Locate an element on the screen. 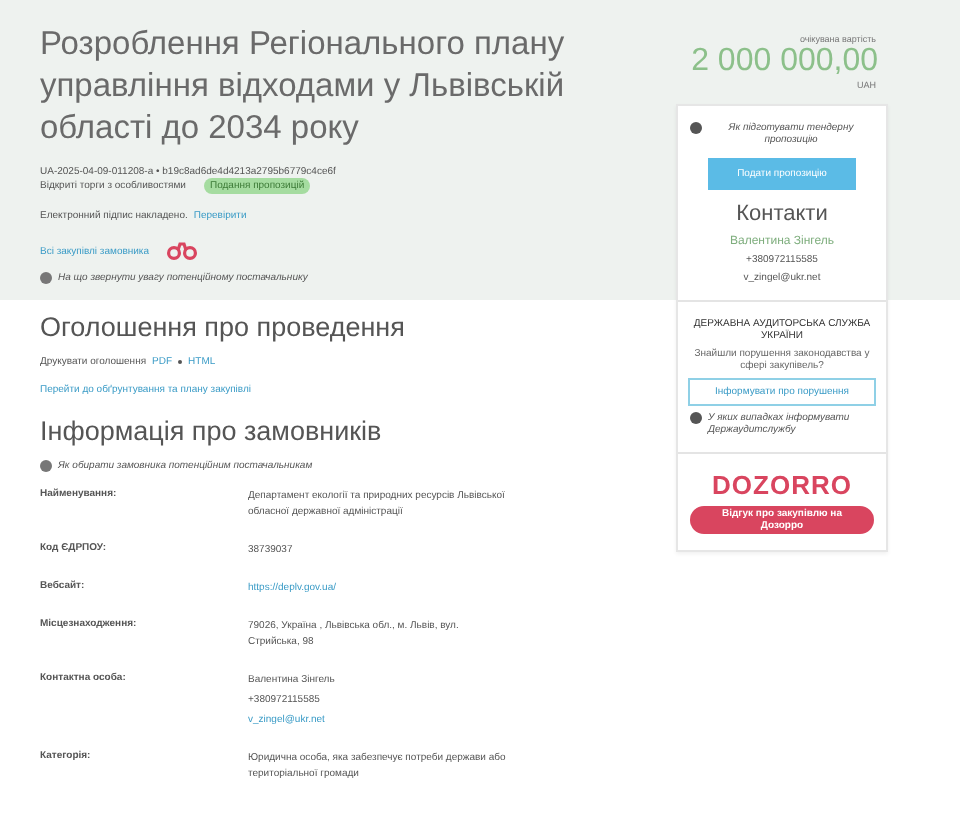 The height and width of the screenshot is (836, 960). separator-dot is located at coordinates (180, 361).